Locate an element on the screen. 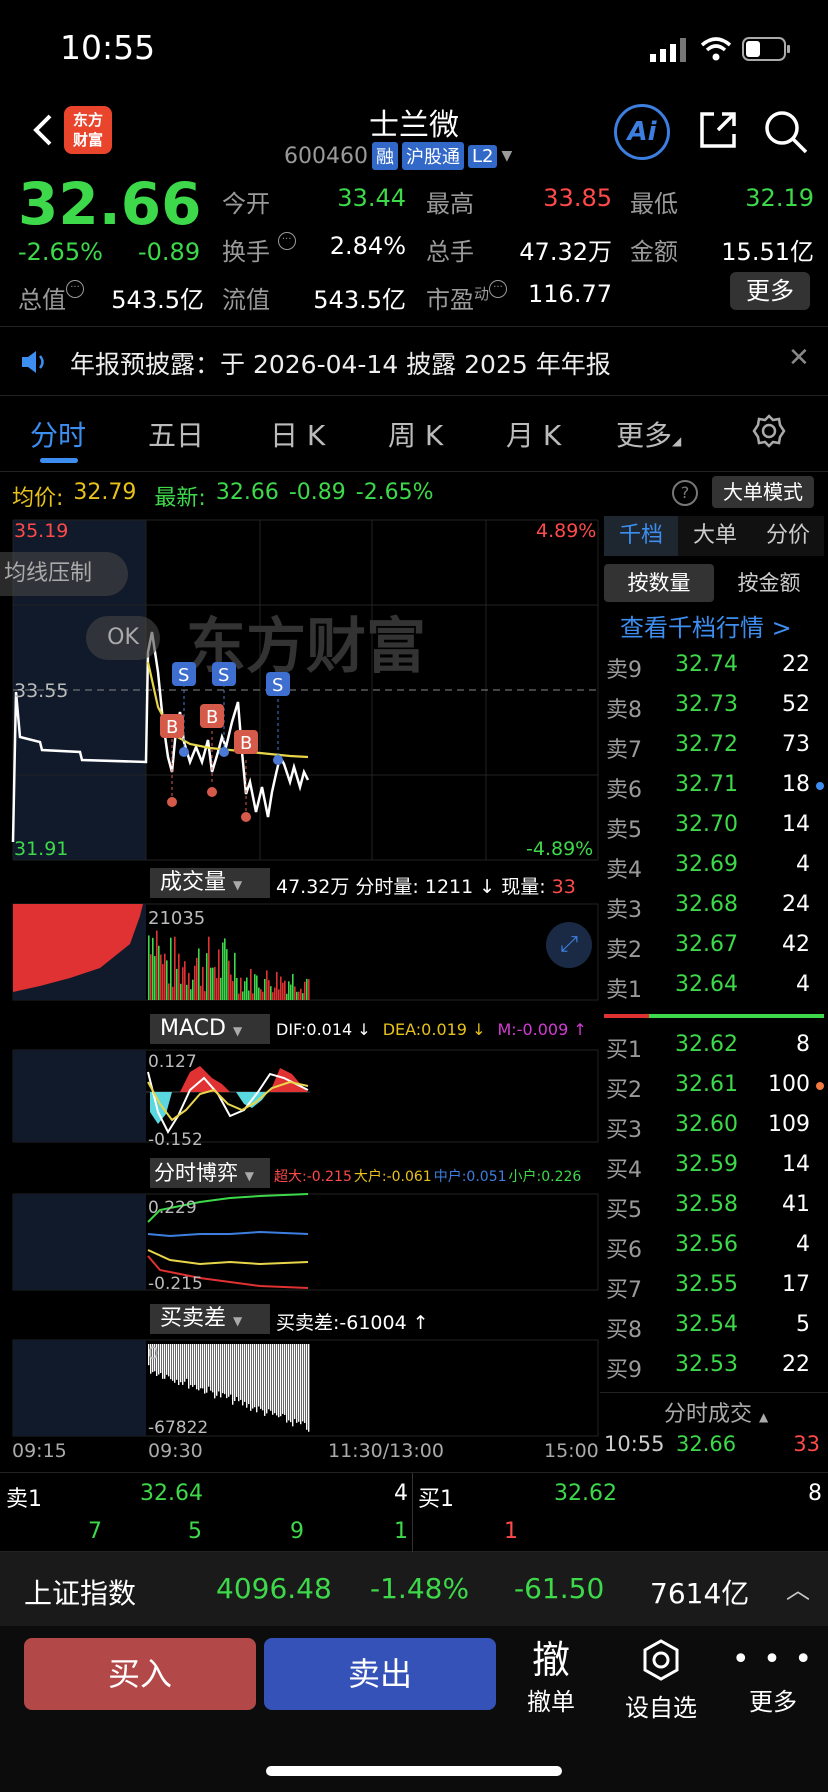 This screenshot has height=1792, width=828. game-bot-label: -0.215 is located at coordinates (175, 1284).